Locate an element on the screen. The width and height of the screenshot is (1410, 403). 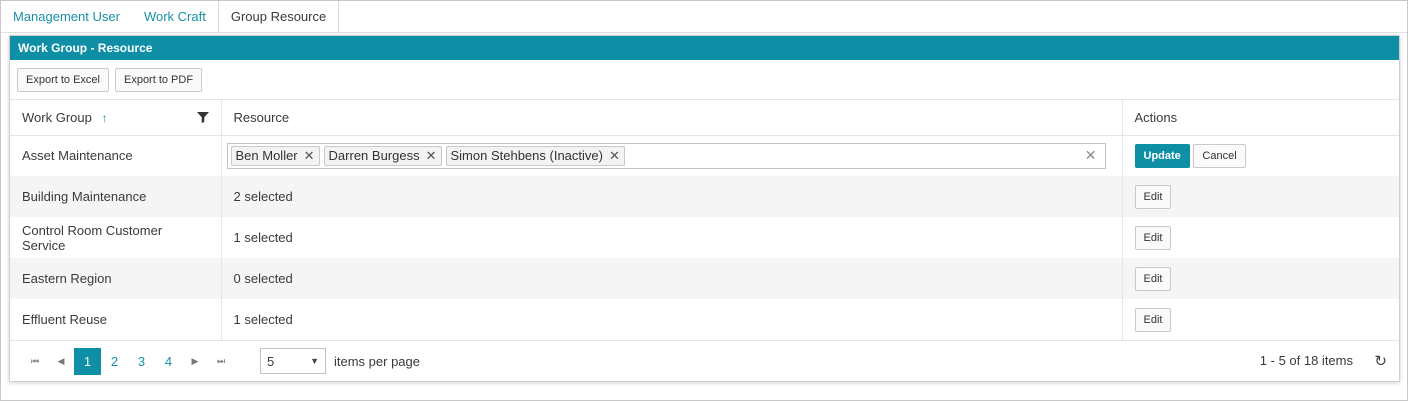
pager-info: 1 - 5 of 18 items is located at coordinates (1306, 360).